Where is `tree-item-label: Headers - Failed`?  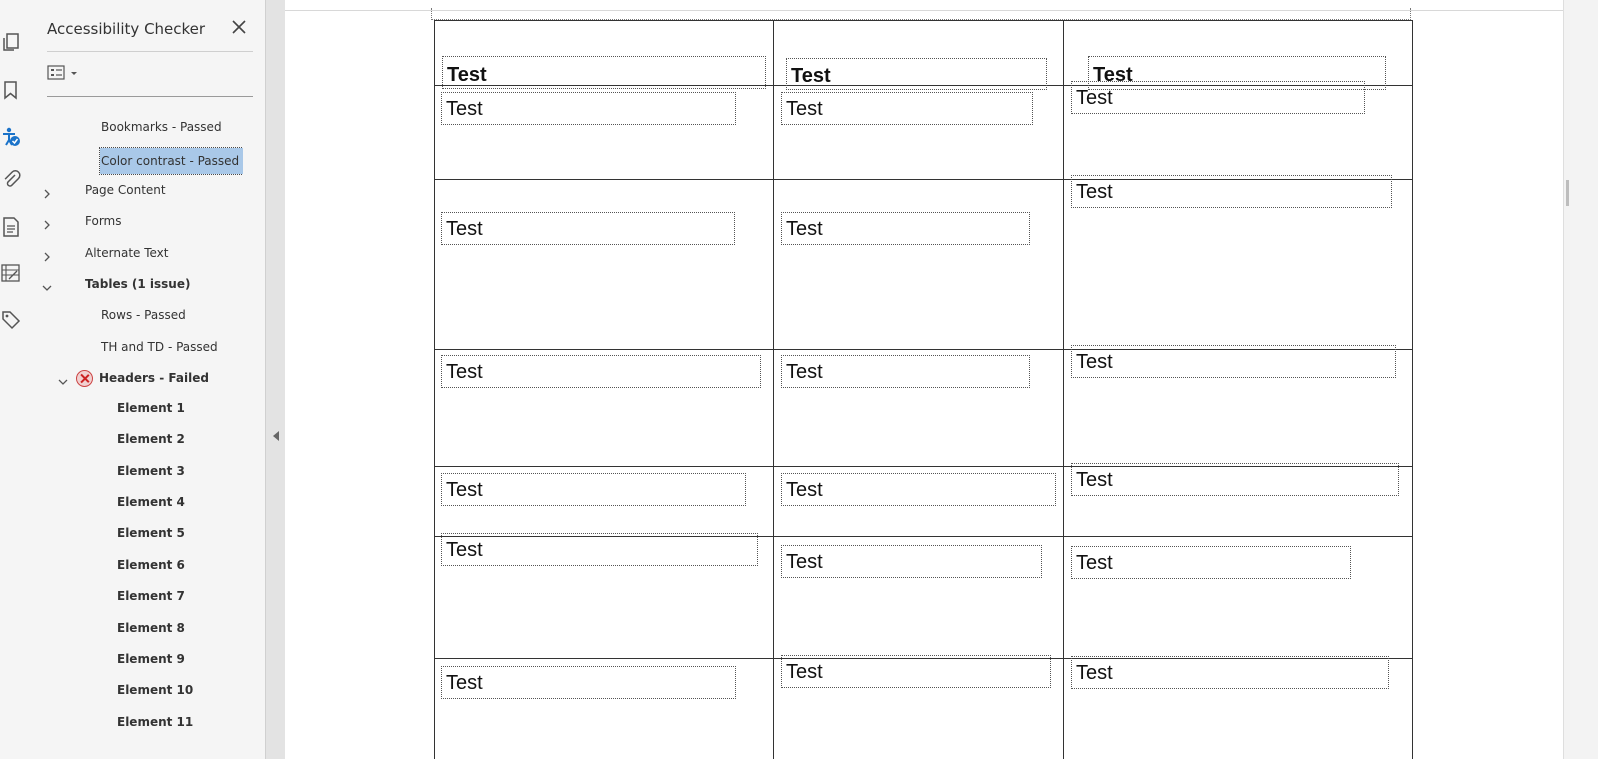
tree-item-label: Headers - Failed is located at coordinates (154, 378).